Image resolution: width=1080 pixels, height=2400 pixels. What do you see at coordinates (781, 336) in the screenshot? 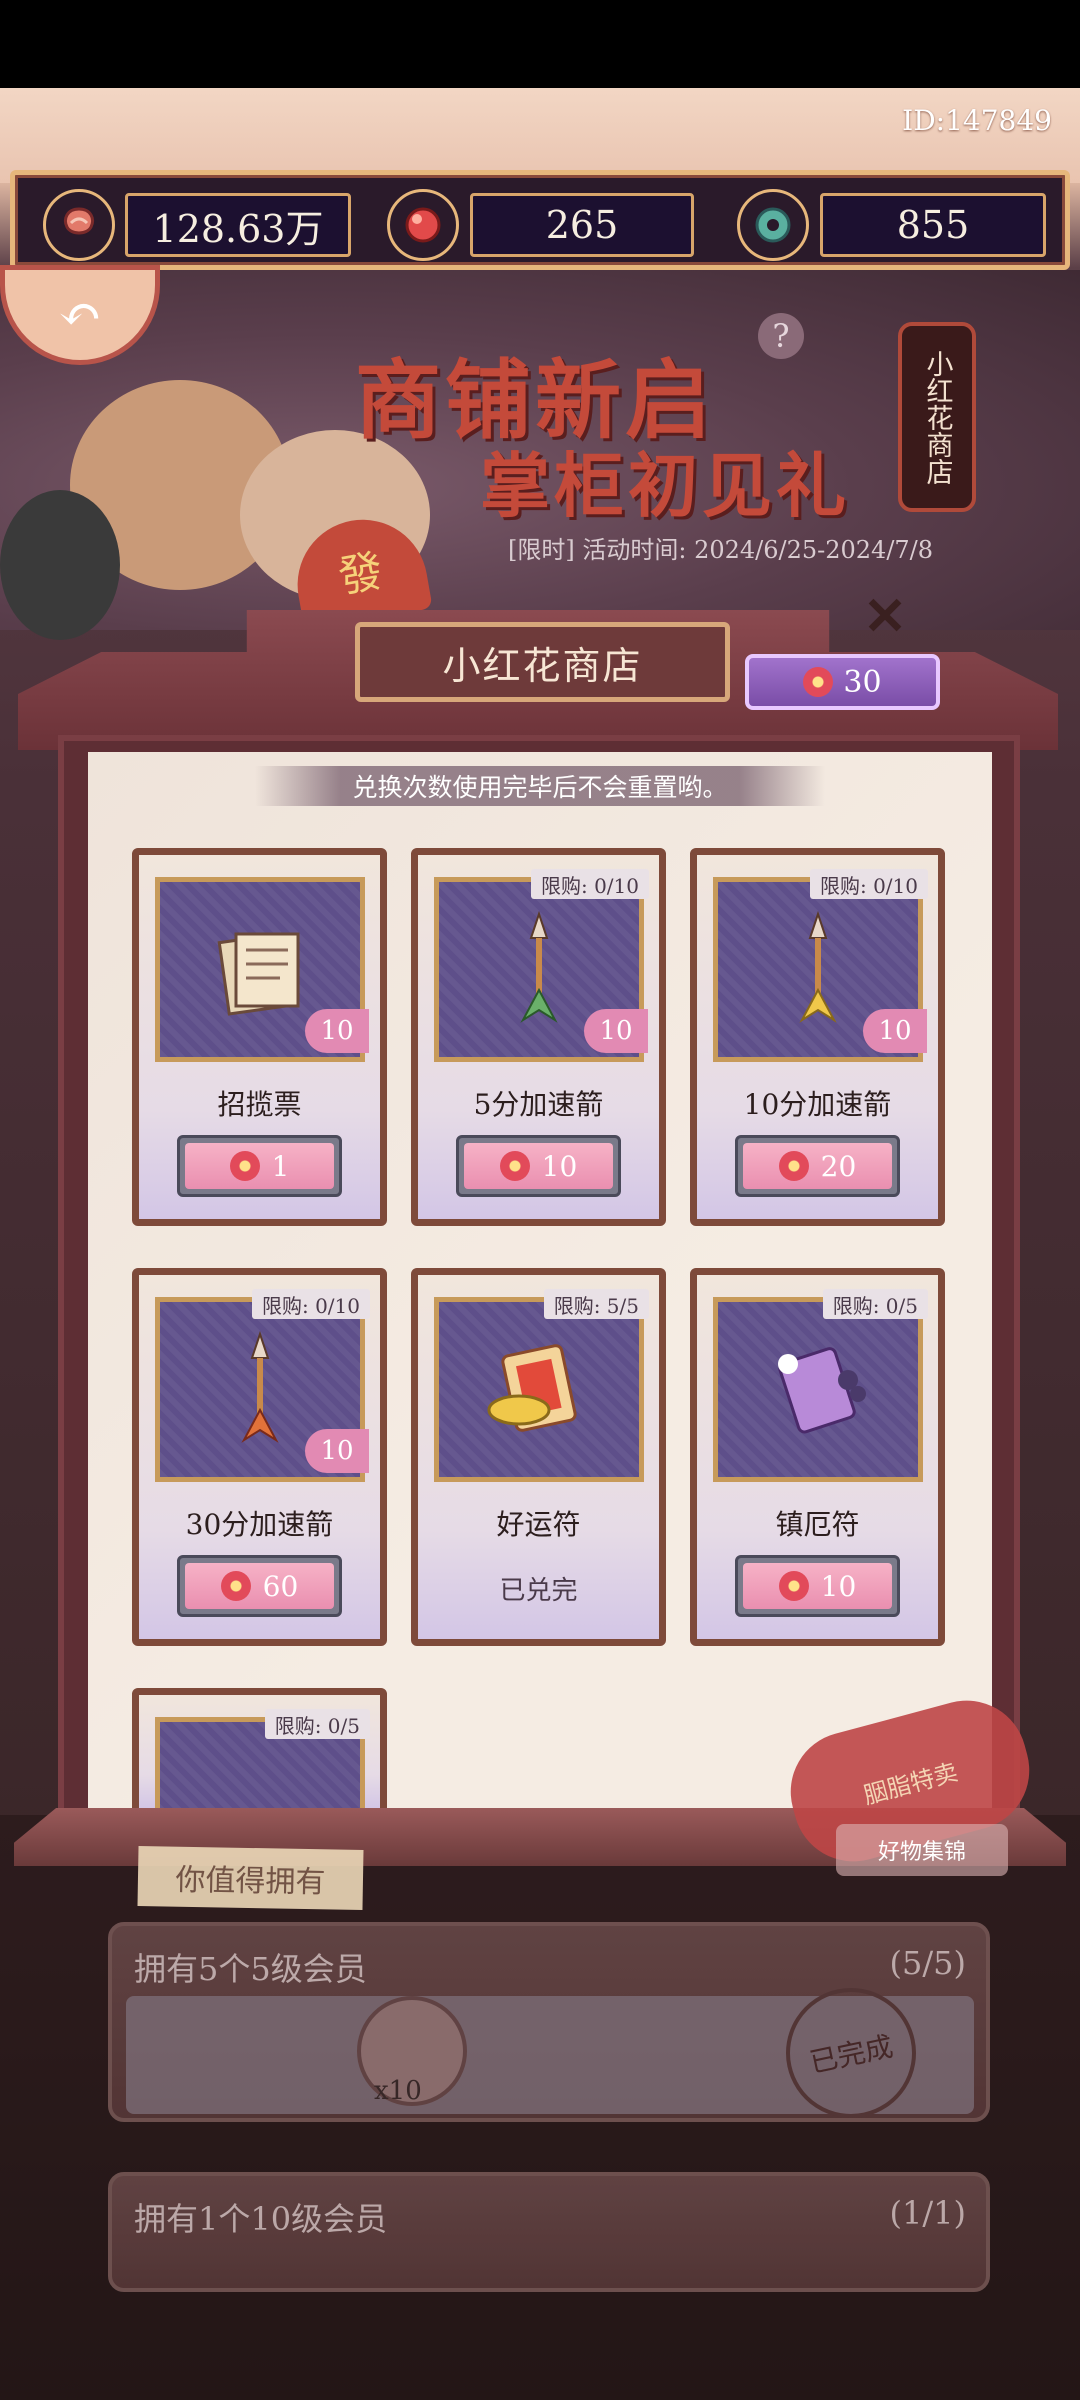
I see `help-button: ?` at bounding box center [781, 336].